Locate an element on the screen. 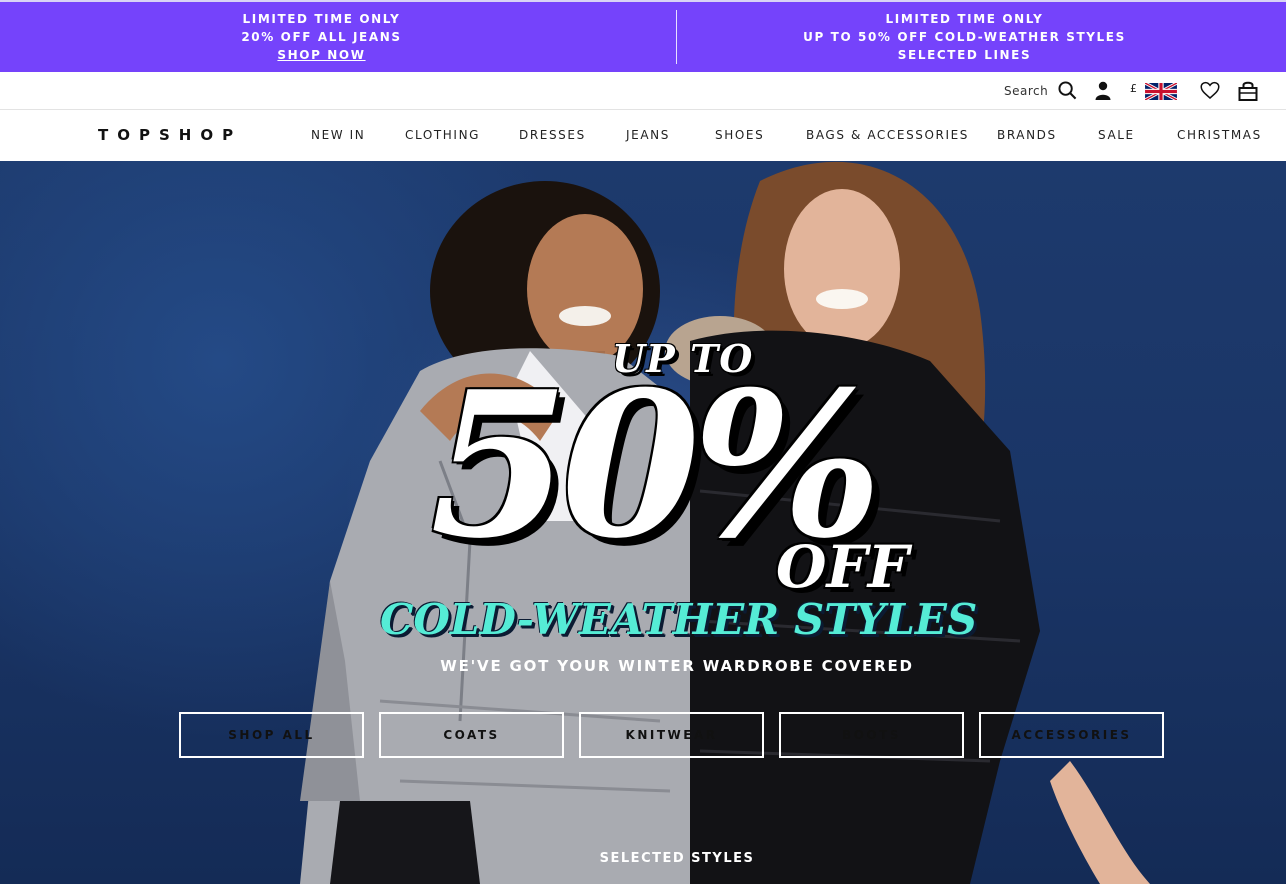  nav-brands: BRANDS is located at coordinates (1027, 135).